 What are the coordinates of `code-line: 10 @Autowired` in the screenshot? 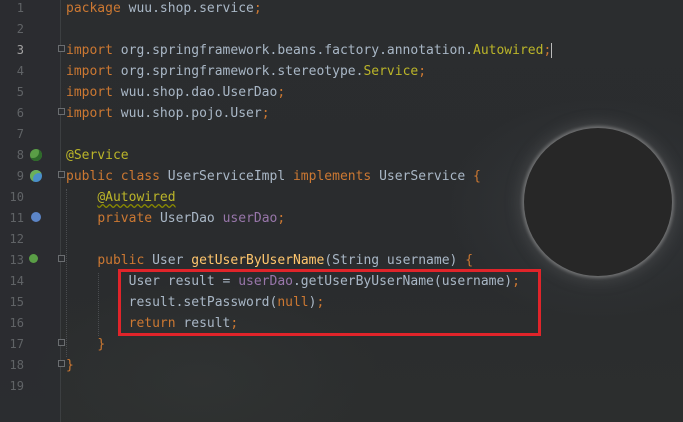 It's located at (341, 197).